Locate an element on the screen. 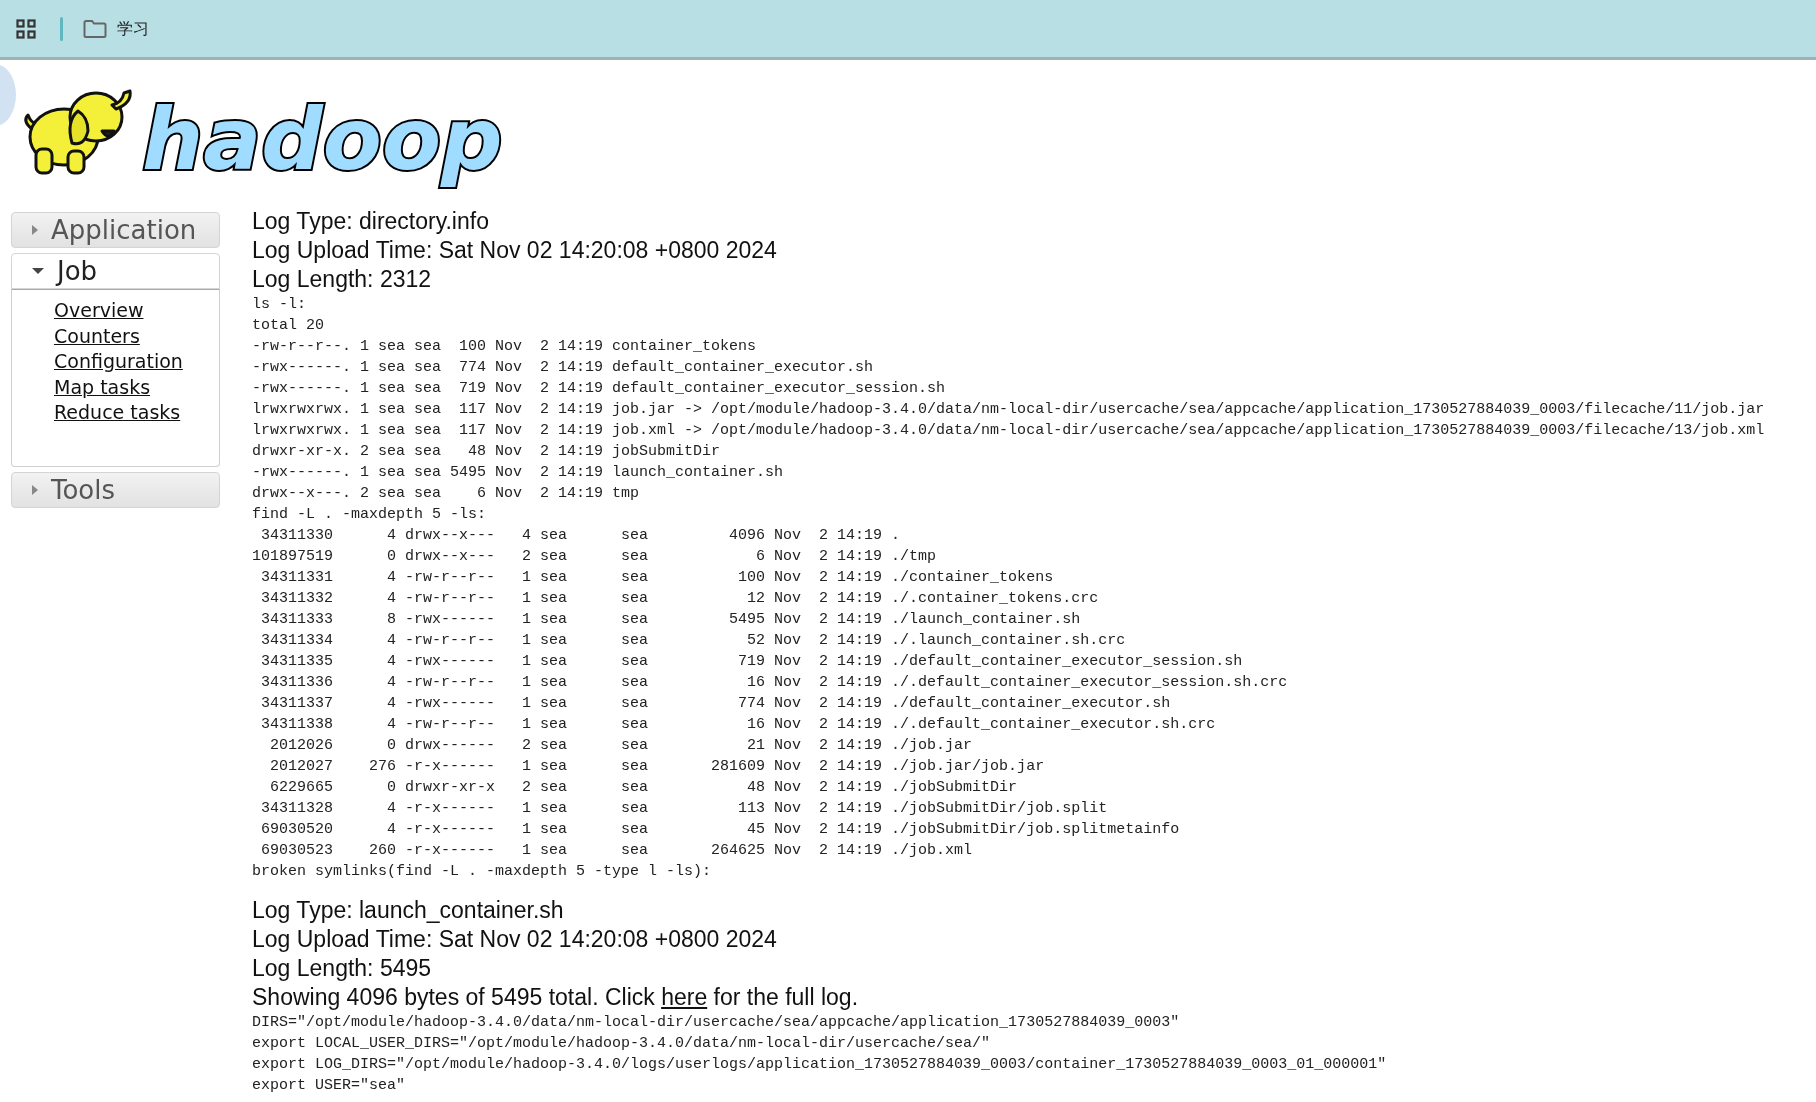 The image size is (1816, 1102). grid-icon is located at coordinates (26, 28).